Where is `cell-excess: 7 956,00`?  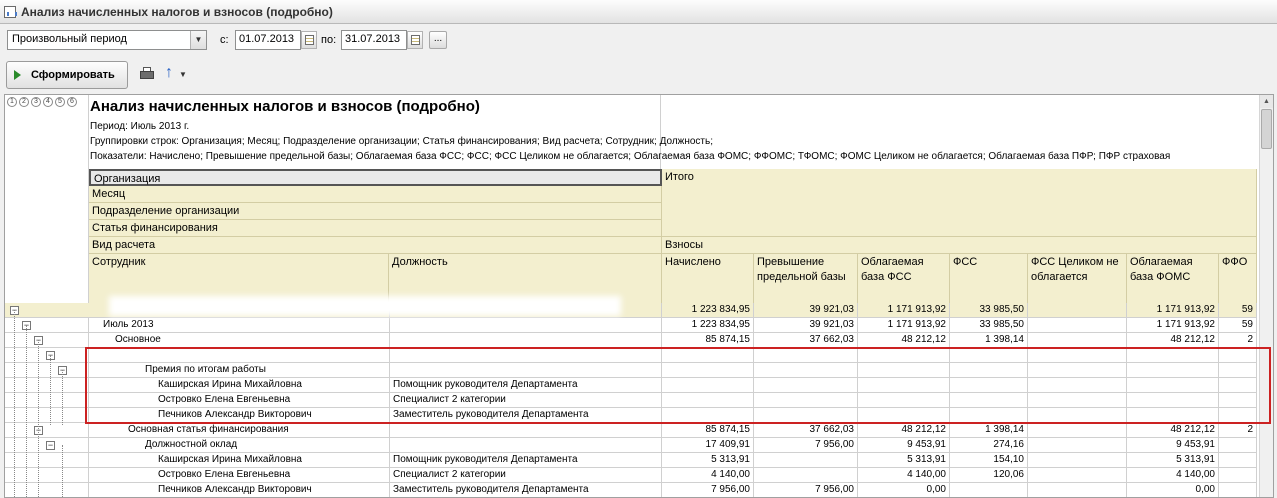
cell-excess: 7 956,00 is located at coordinates (806, 445).